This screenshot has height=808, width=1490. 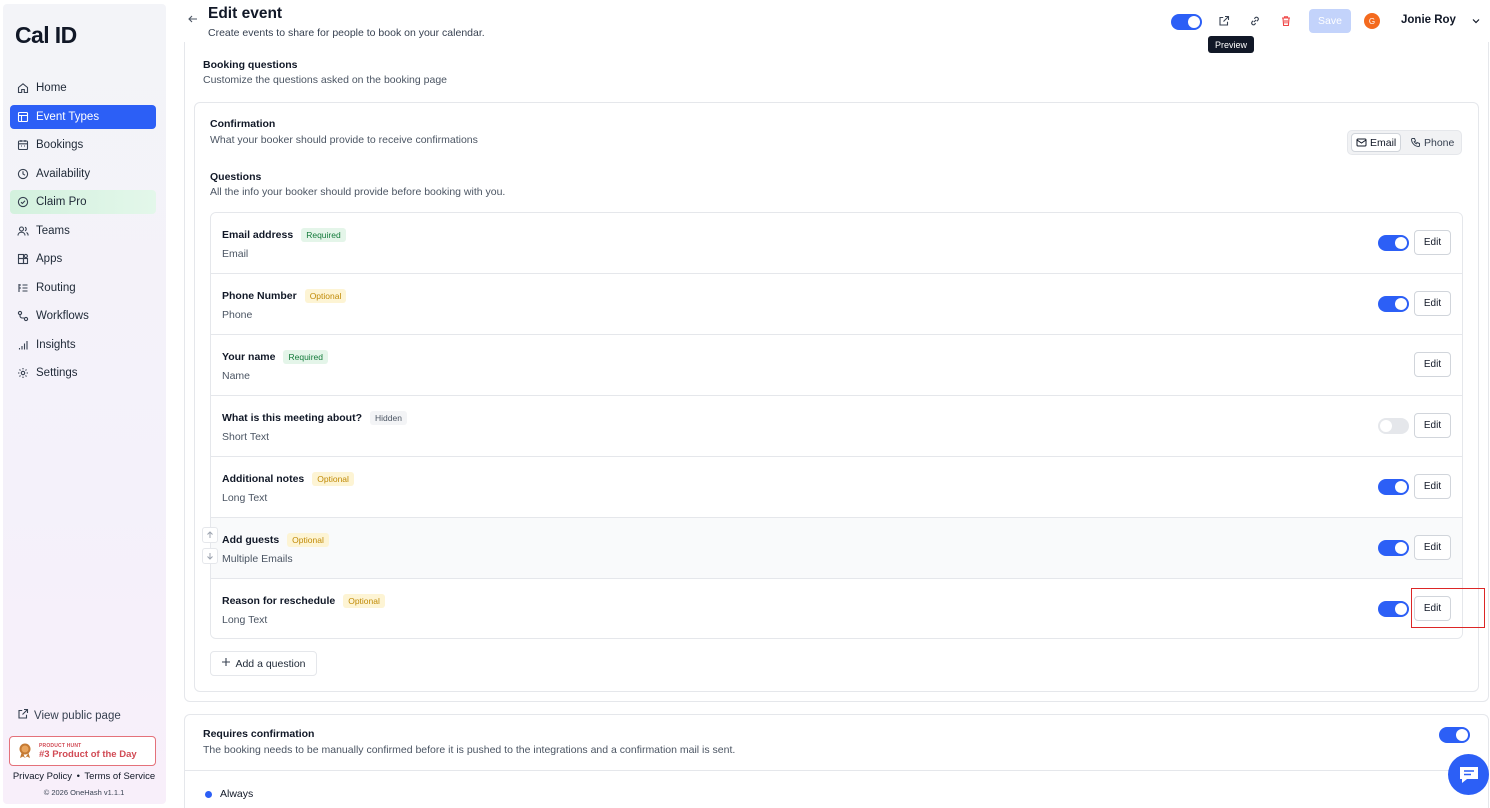 I want to click on confirmation-method-toggle: Email Phone, so click(x=1404, y=142).